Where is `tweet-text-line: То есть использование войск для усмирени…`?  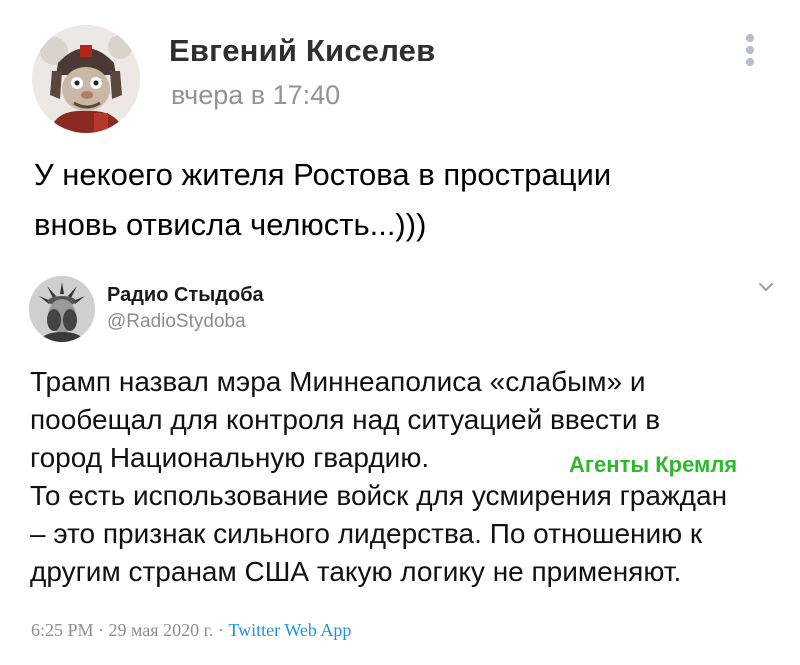
tweet-text-line: То есть использование войск для усмирени… is located at coordinates (379, 495).